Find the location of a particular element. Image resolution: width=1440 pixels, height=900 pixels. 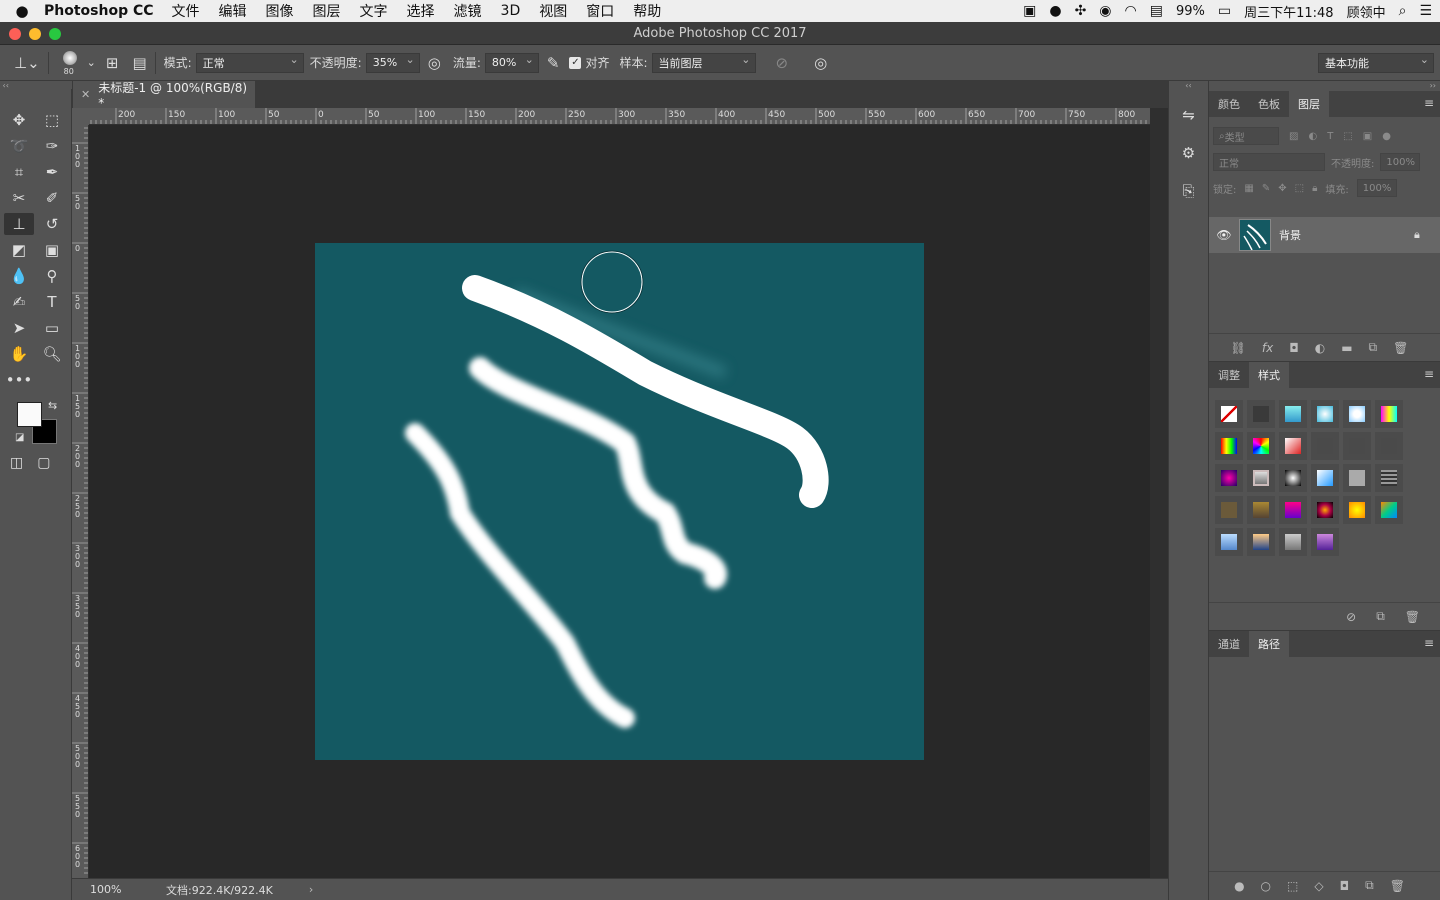

filter-shape-icon: ⬚ is located at coordinates (1347, 136).